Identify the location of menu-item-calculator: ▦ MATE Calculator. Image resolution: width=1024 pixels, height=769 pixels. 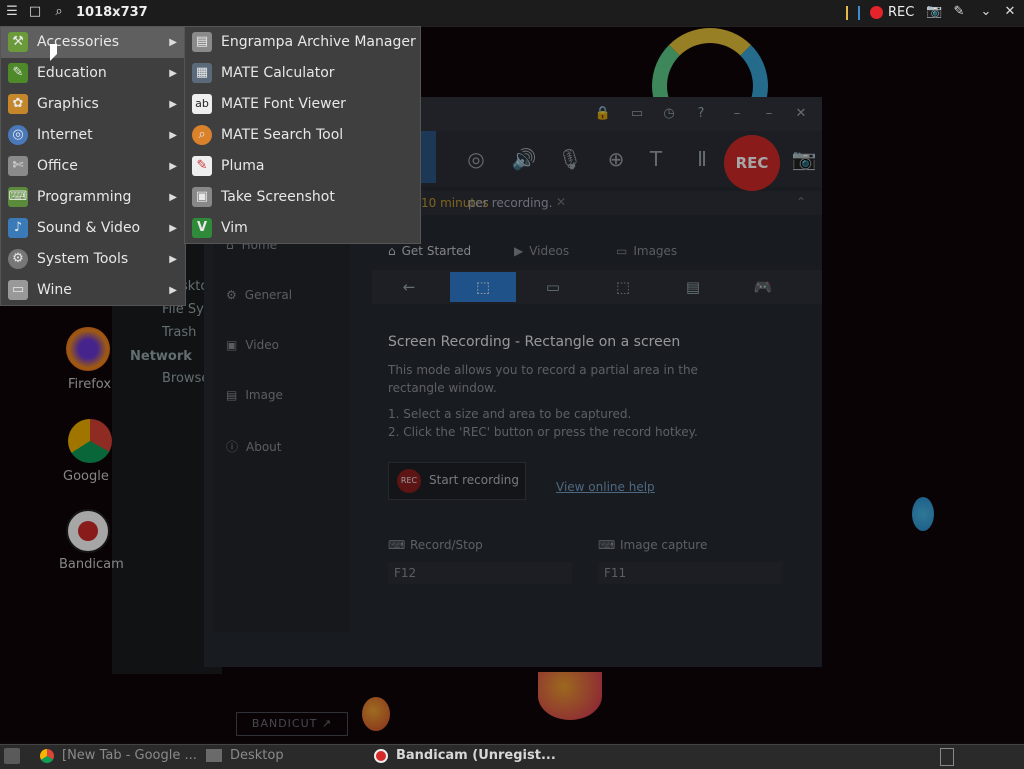
(302, 73).